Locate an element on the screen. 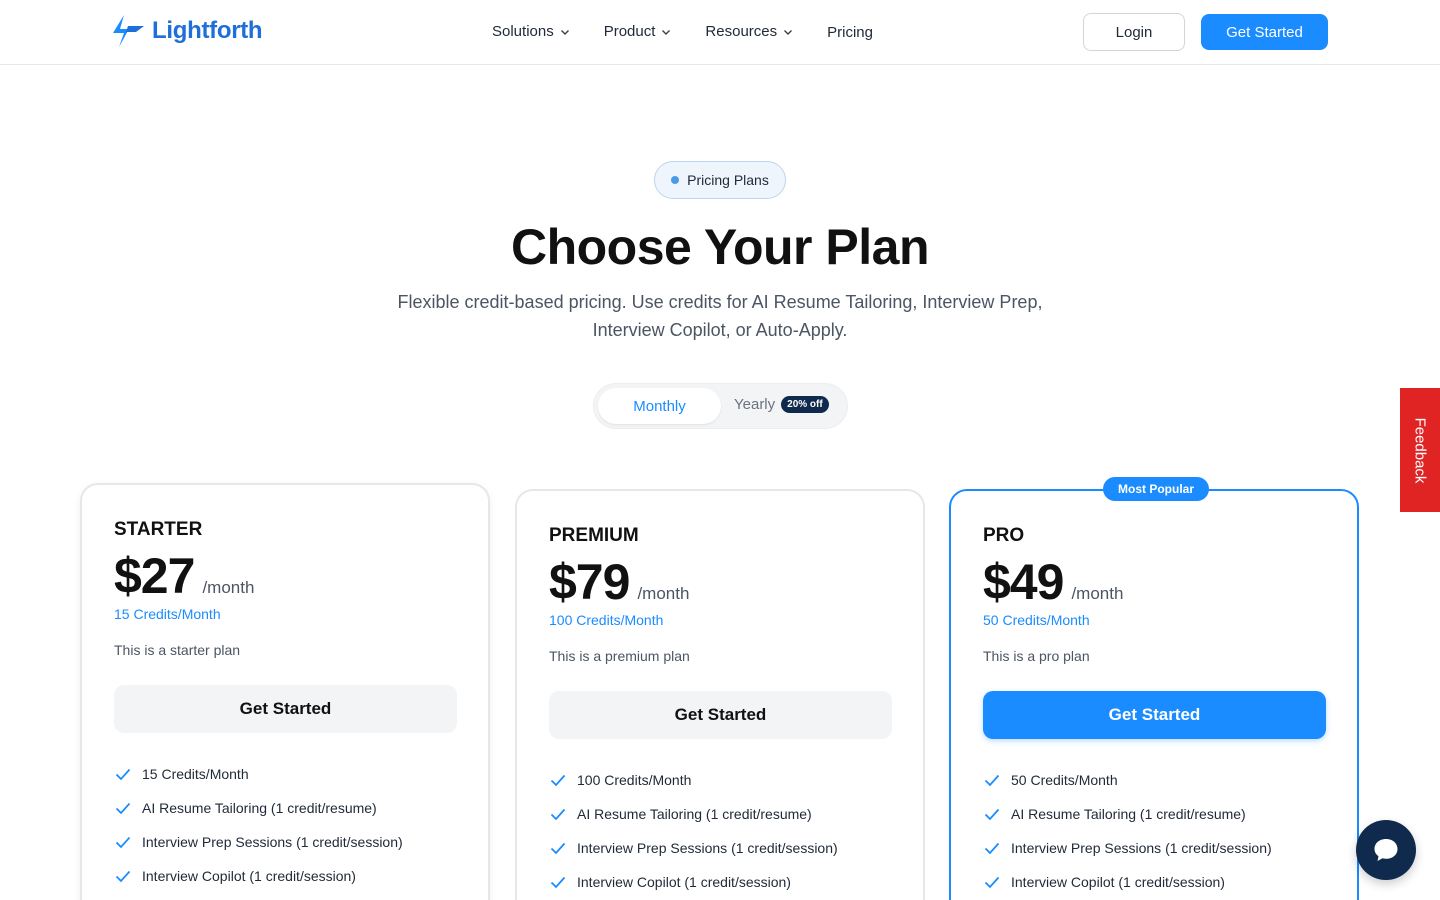  nav-resources: Resources is located at coordinates (749, 31).